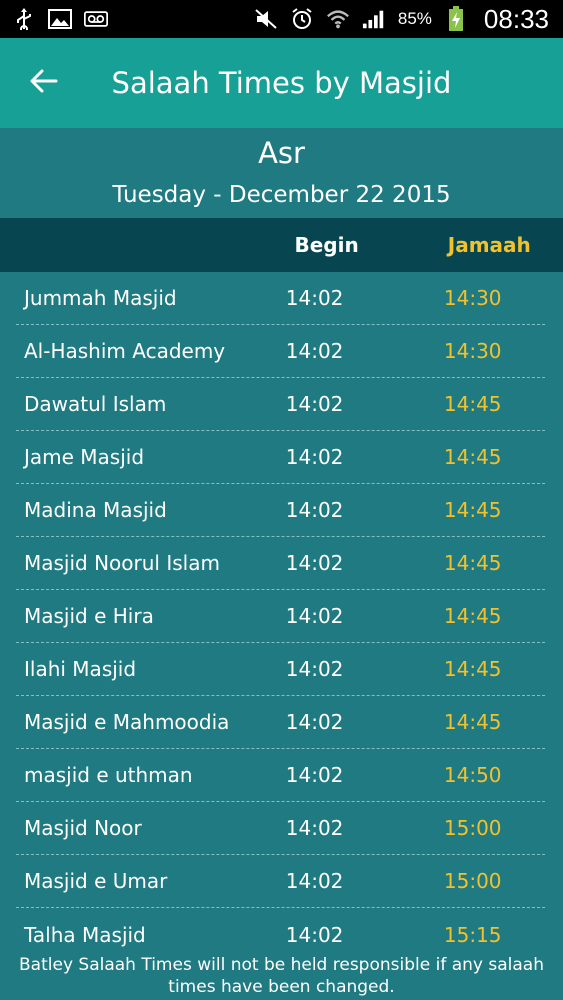 This screenshot has height=1000, width=563. I want to click on masjid-name: Al-Hashim Academy, so click(125, 351).